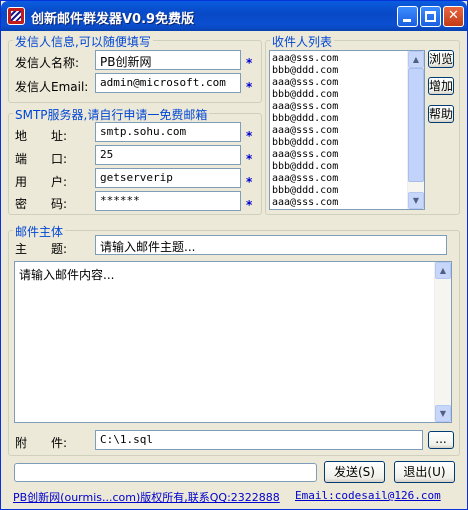  Describe the element at coordinates (52, 87) in the screenshot. I see `sender-email-label: 发信人Email:` at that location.